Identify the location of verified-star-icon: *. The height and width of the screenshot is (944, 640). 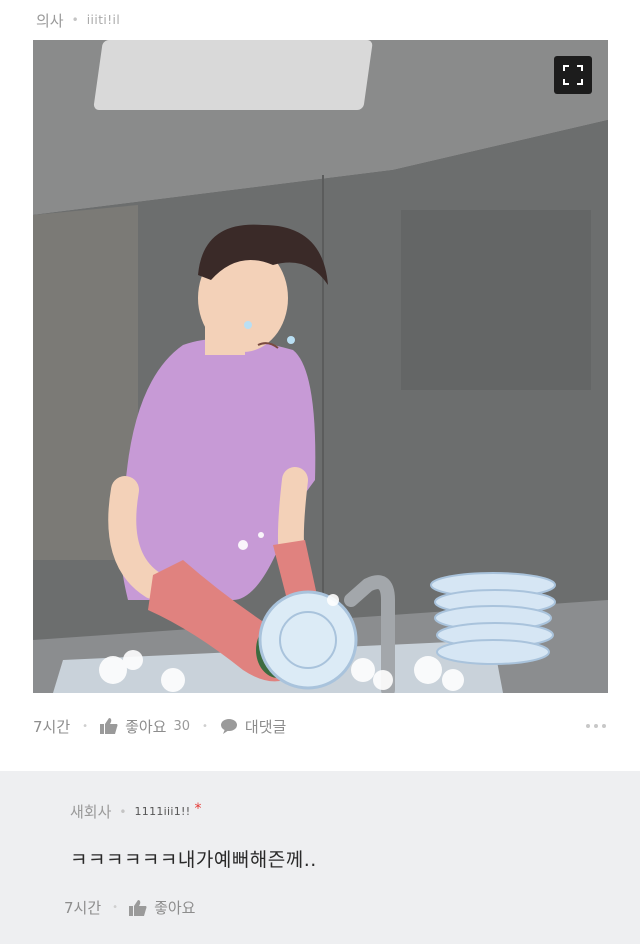
(198, 808).